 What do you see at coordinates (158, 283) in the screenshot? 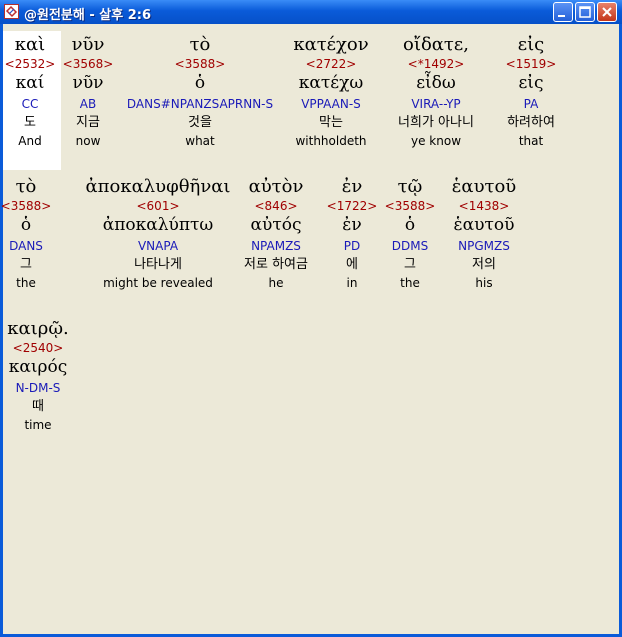
I see `english-gloss: might be revealed` at bounding box center [158, 283].